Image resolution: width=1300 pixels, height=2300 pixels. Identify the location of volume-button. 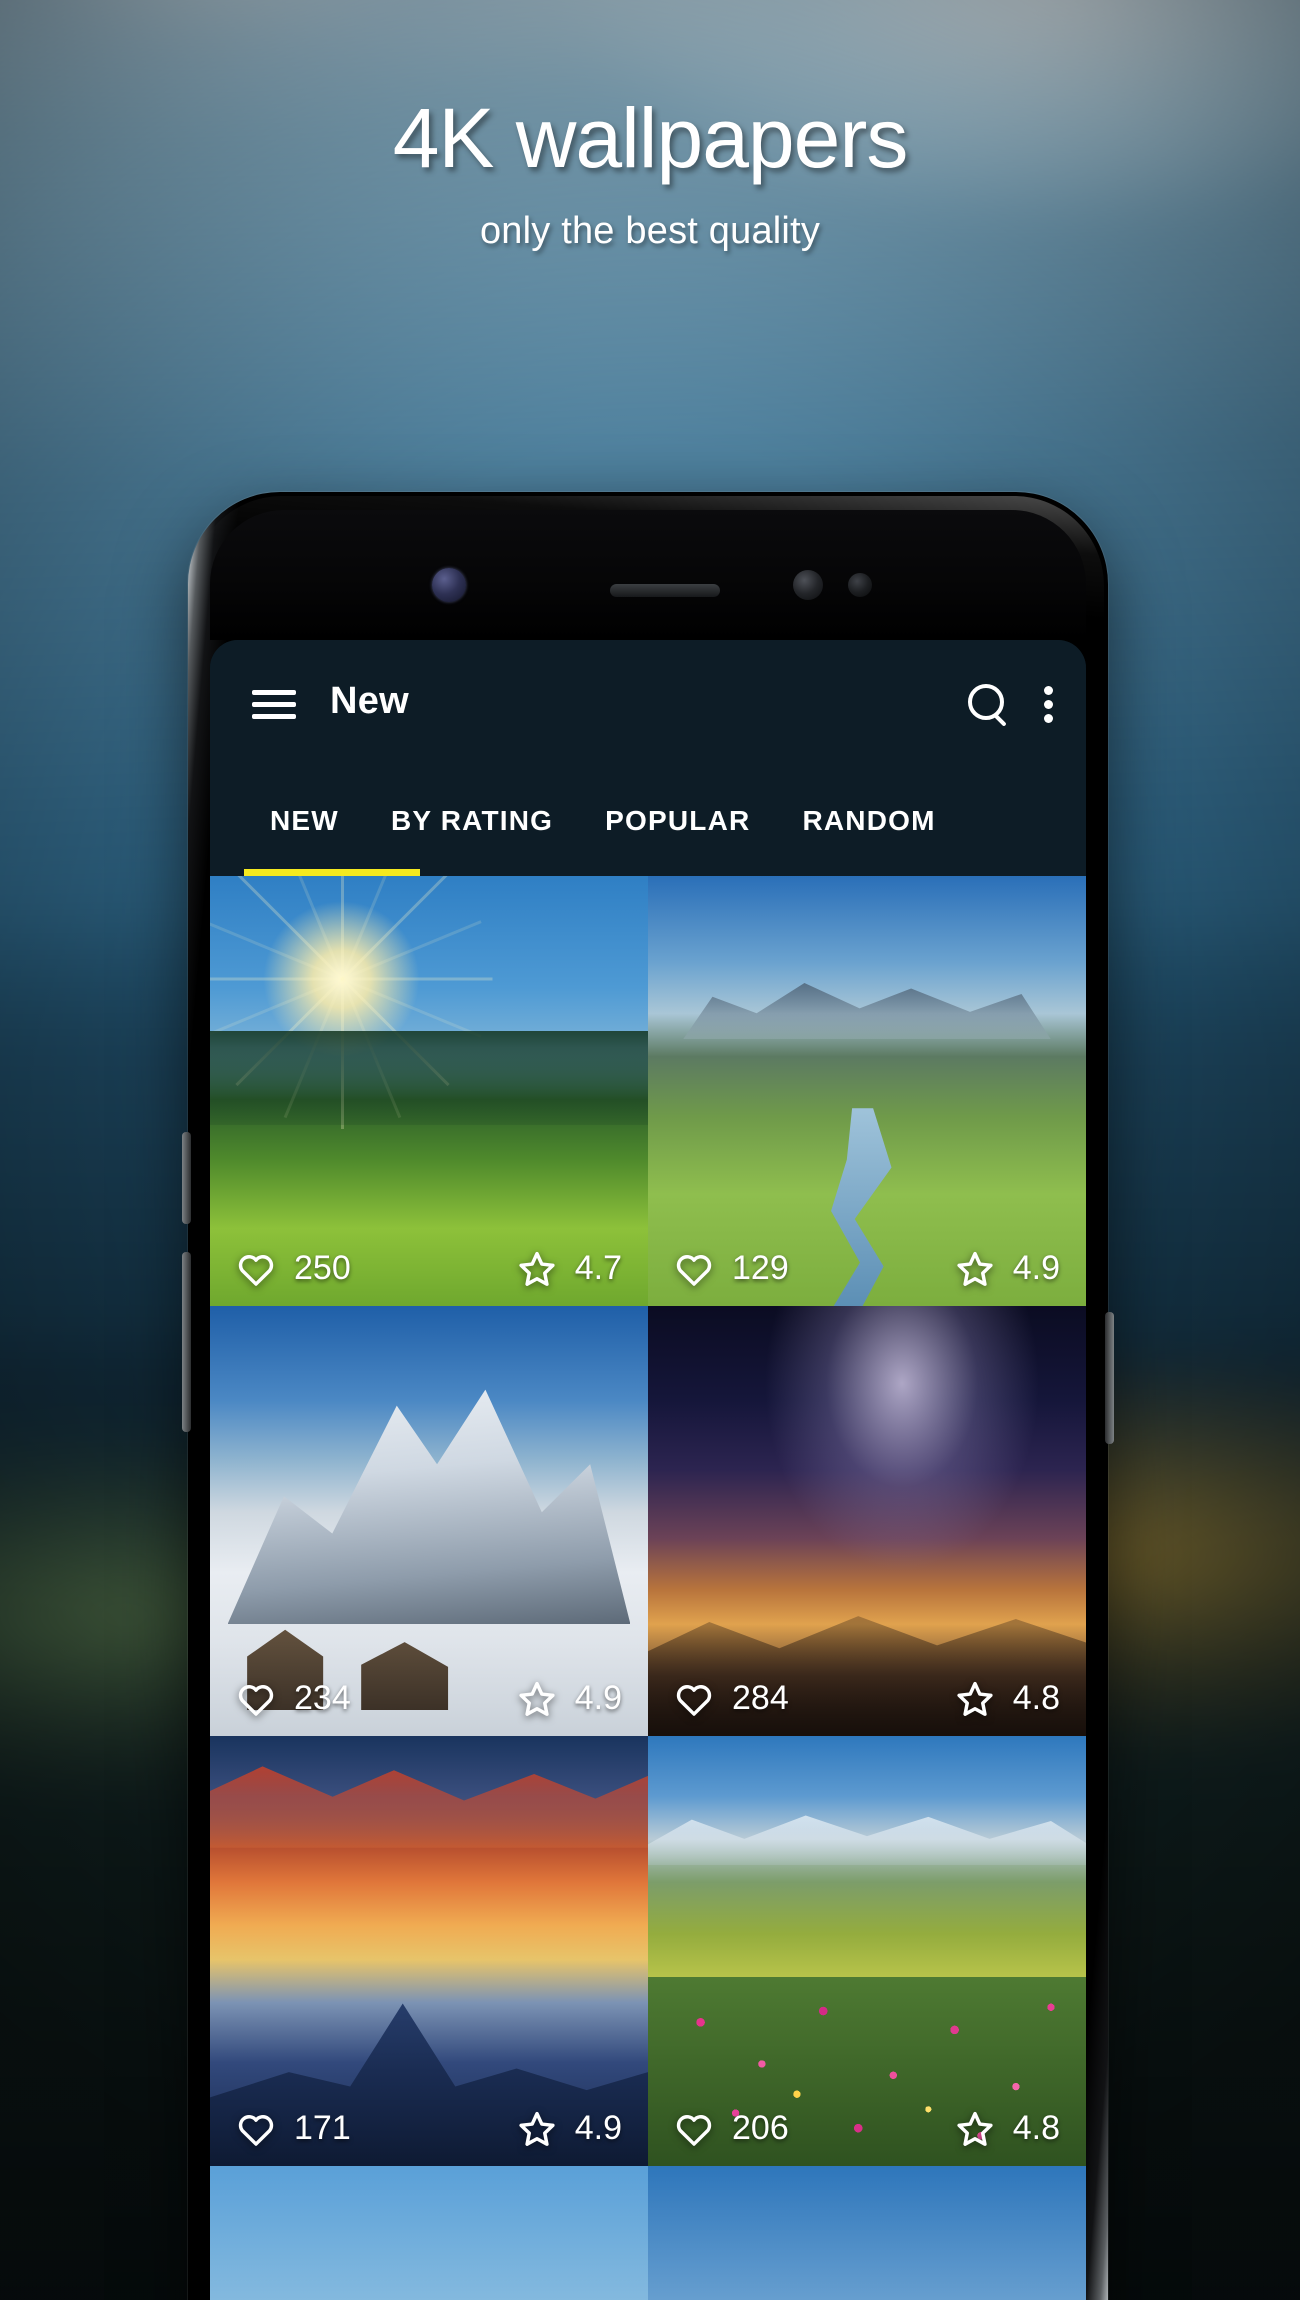
(186, 1342).